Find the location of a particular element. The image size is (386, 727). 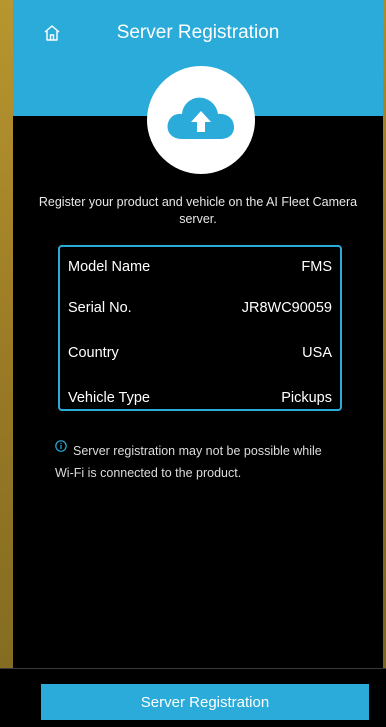

upload-badge is located at coordinates (201, 120).